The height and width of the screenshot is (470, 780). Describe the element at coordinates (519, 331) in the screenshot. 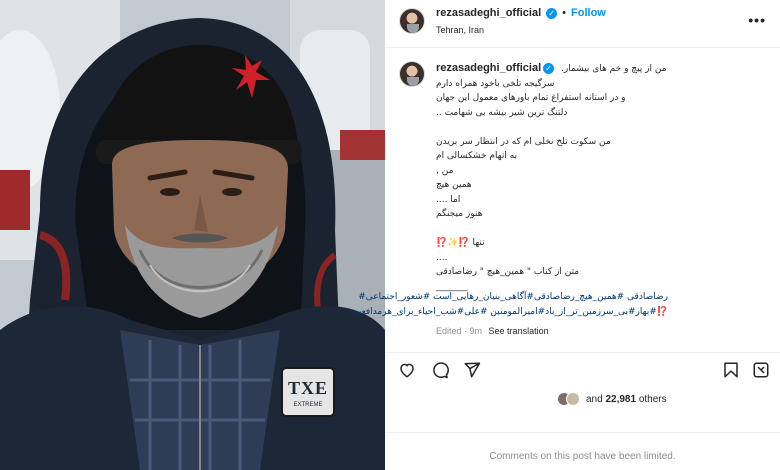

I see `see-translation-link: See translation` at that location.